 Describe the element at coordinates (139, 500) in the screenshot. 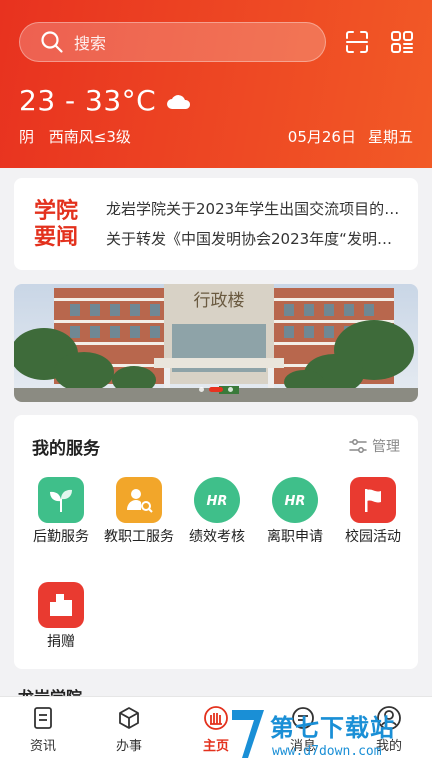

I see `staff-search-icon` at that location.